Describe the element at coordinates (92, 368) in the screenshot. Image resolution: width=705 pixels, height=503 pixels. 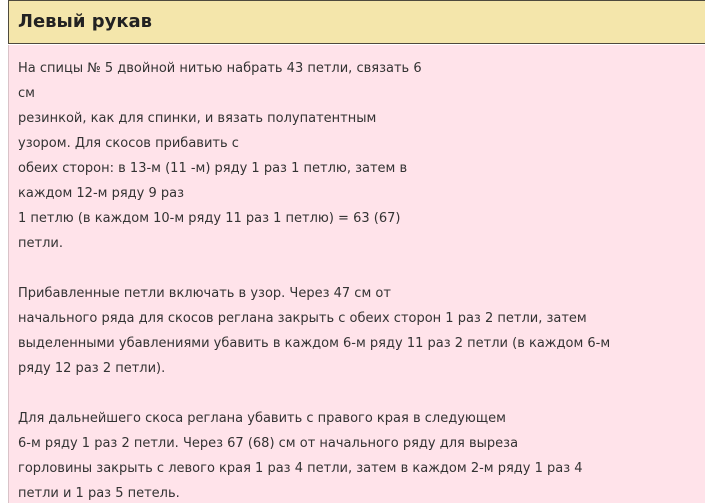
I see `text-line: ряду 12 раз 2 петли).` at that location.